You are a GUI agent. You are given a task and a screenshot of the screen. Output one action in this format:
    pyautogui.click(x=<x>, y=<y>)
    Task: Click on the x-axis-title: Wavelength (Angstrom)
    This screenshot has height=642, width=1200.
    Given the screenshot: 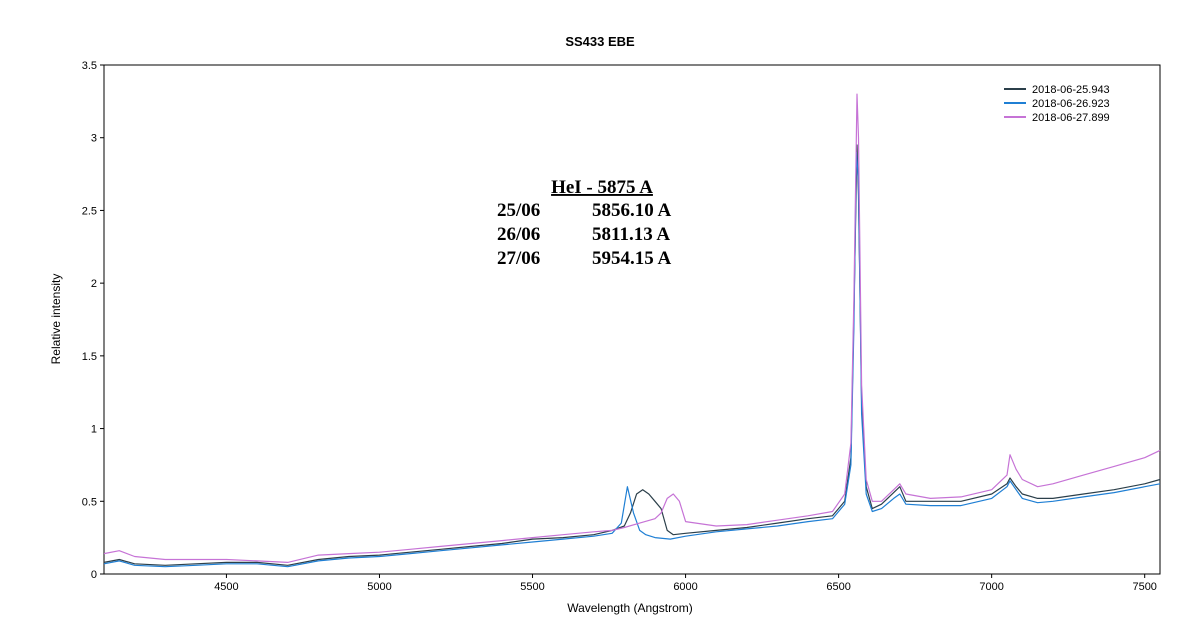 What is the action you would take?
    pyautogui.click(x=630, y=608)
    